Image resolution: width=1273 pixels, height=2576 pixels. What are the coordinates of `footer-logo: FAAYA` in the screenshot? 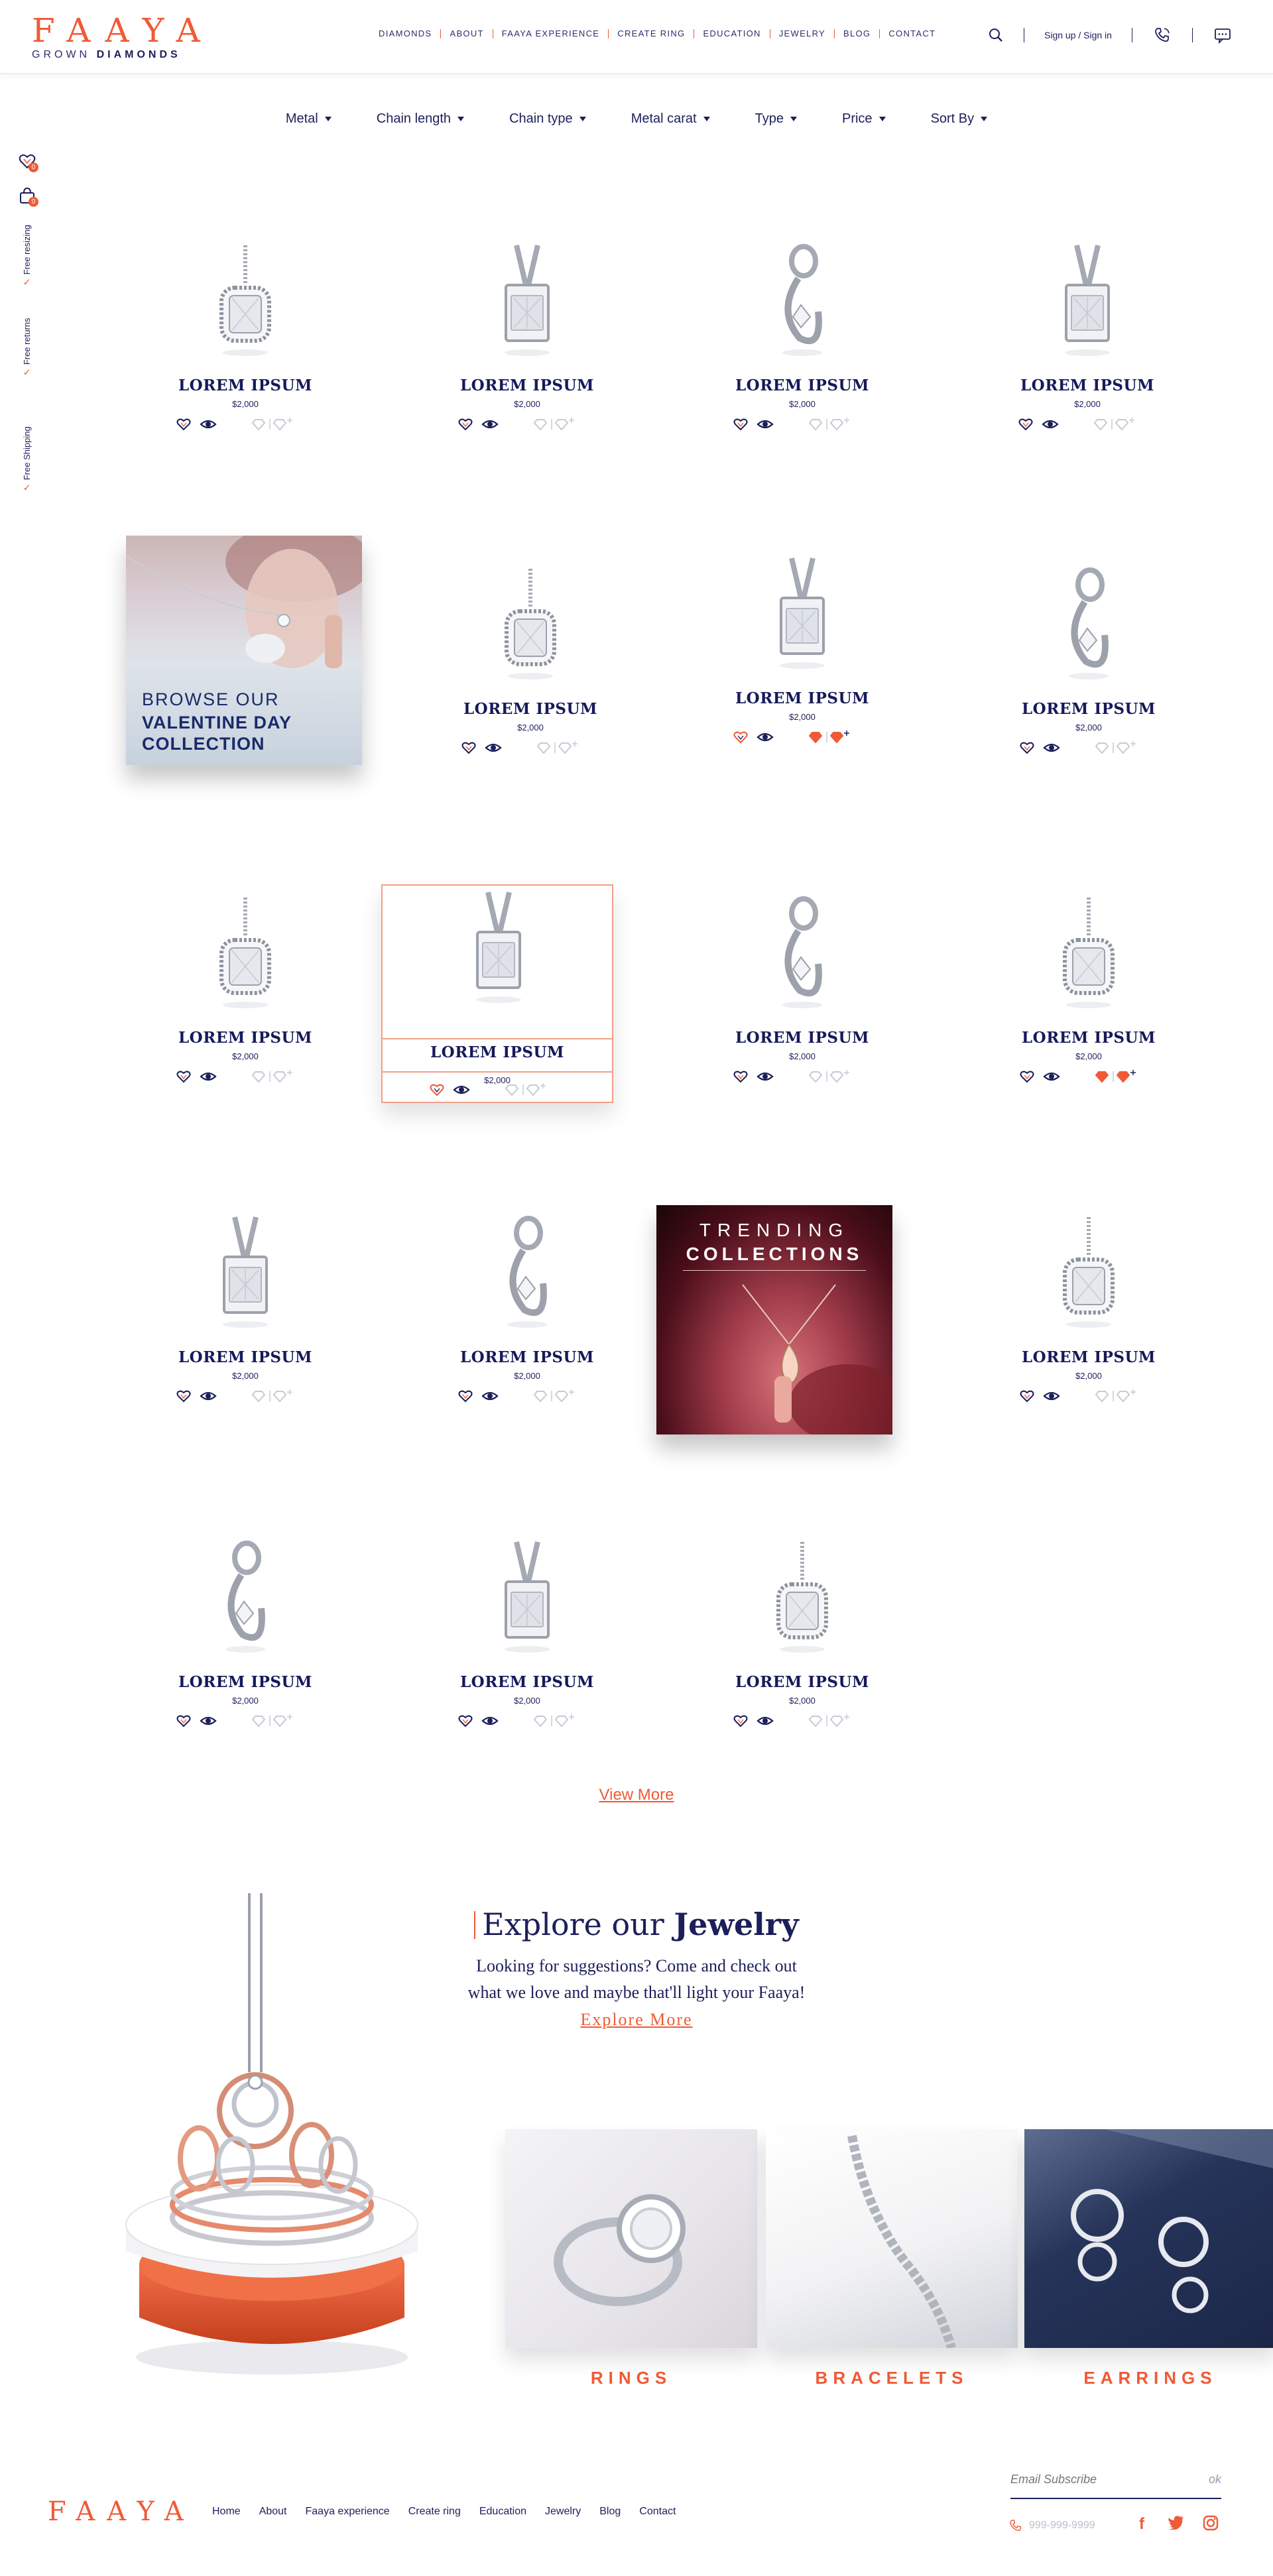 It's located at (122, 2511).